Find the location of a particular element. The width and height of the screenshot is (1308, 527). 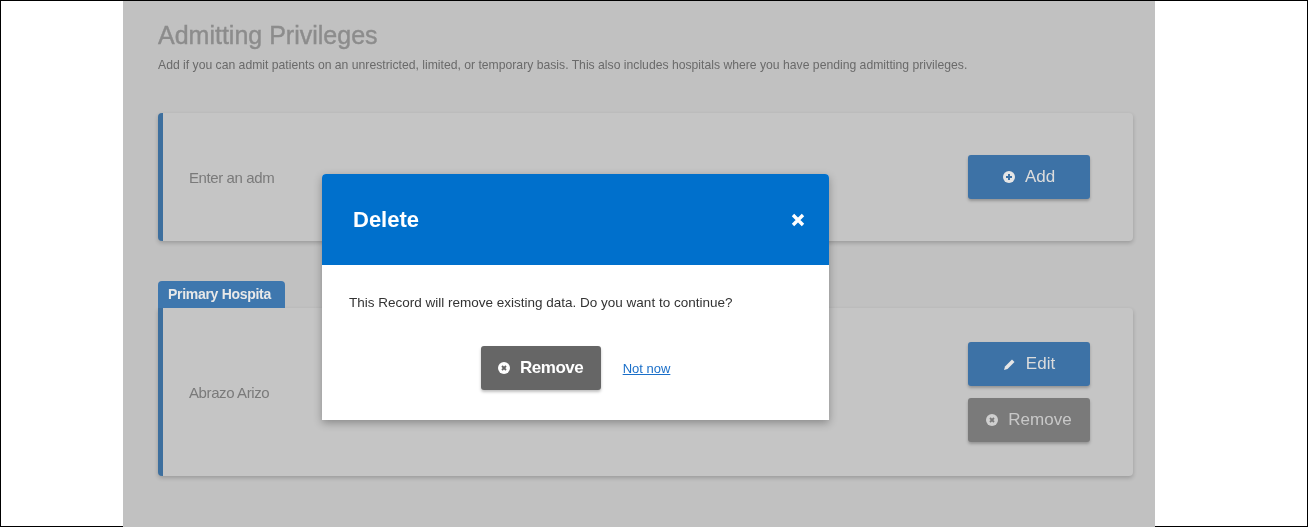

dialog-message: This Record will remove existing data. Do you want to continue? is located at coordinates (541, 303).